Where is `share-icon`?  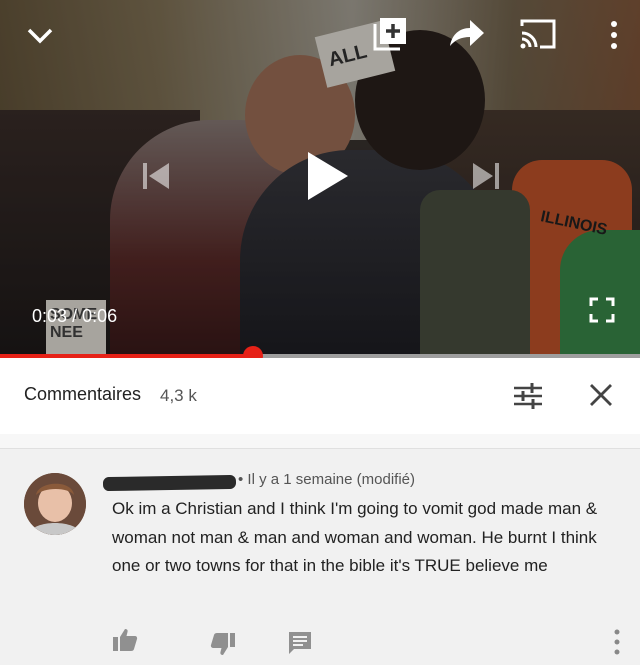
share-icon is located at coordinates (467, 33).